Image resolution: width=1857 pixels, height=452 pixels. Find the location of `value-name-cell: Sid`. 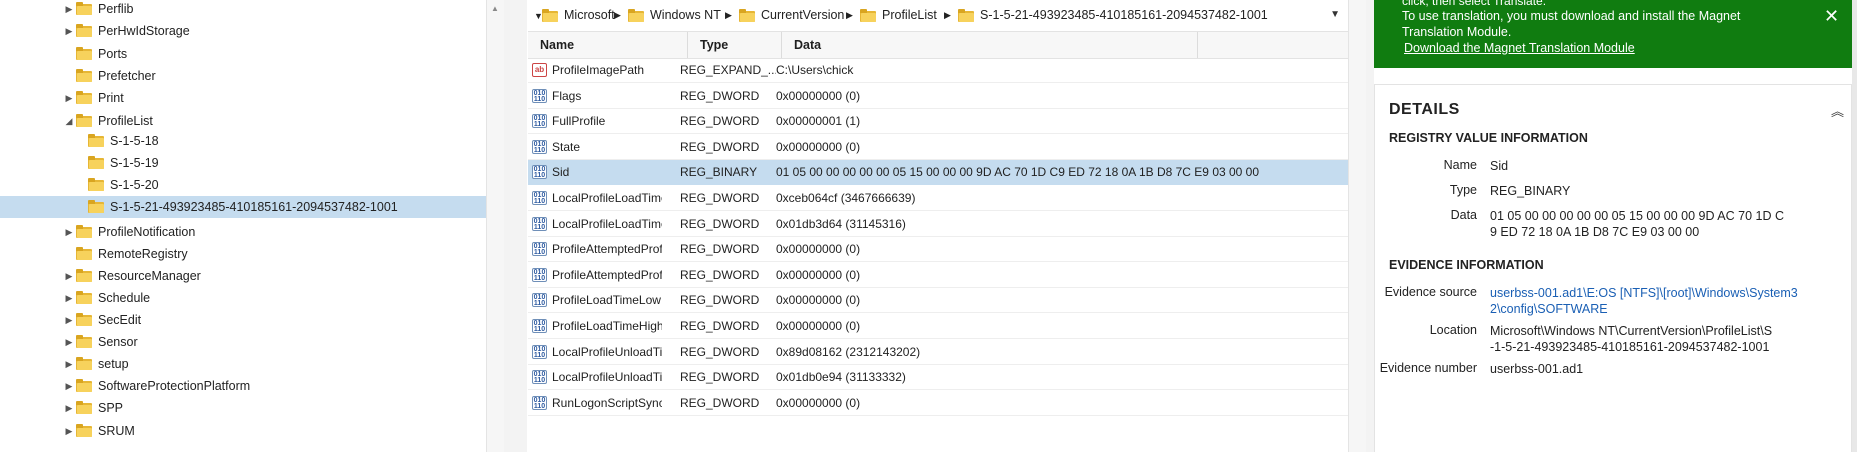

value-name-cell: Sid is located at coordinates (561, 172).